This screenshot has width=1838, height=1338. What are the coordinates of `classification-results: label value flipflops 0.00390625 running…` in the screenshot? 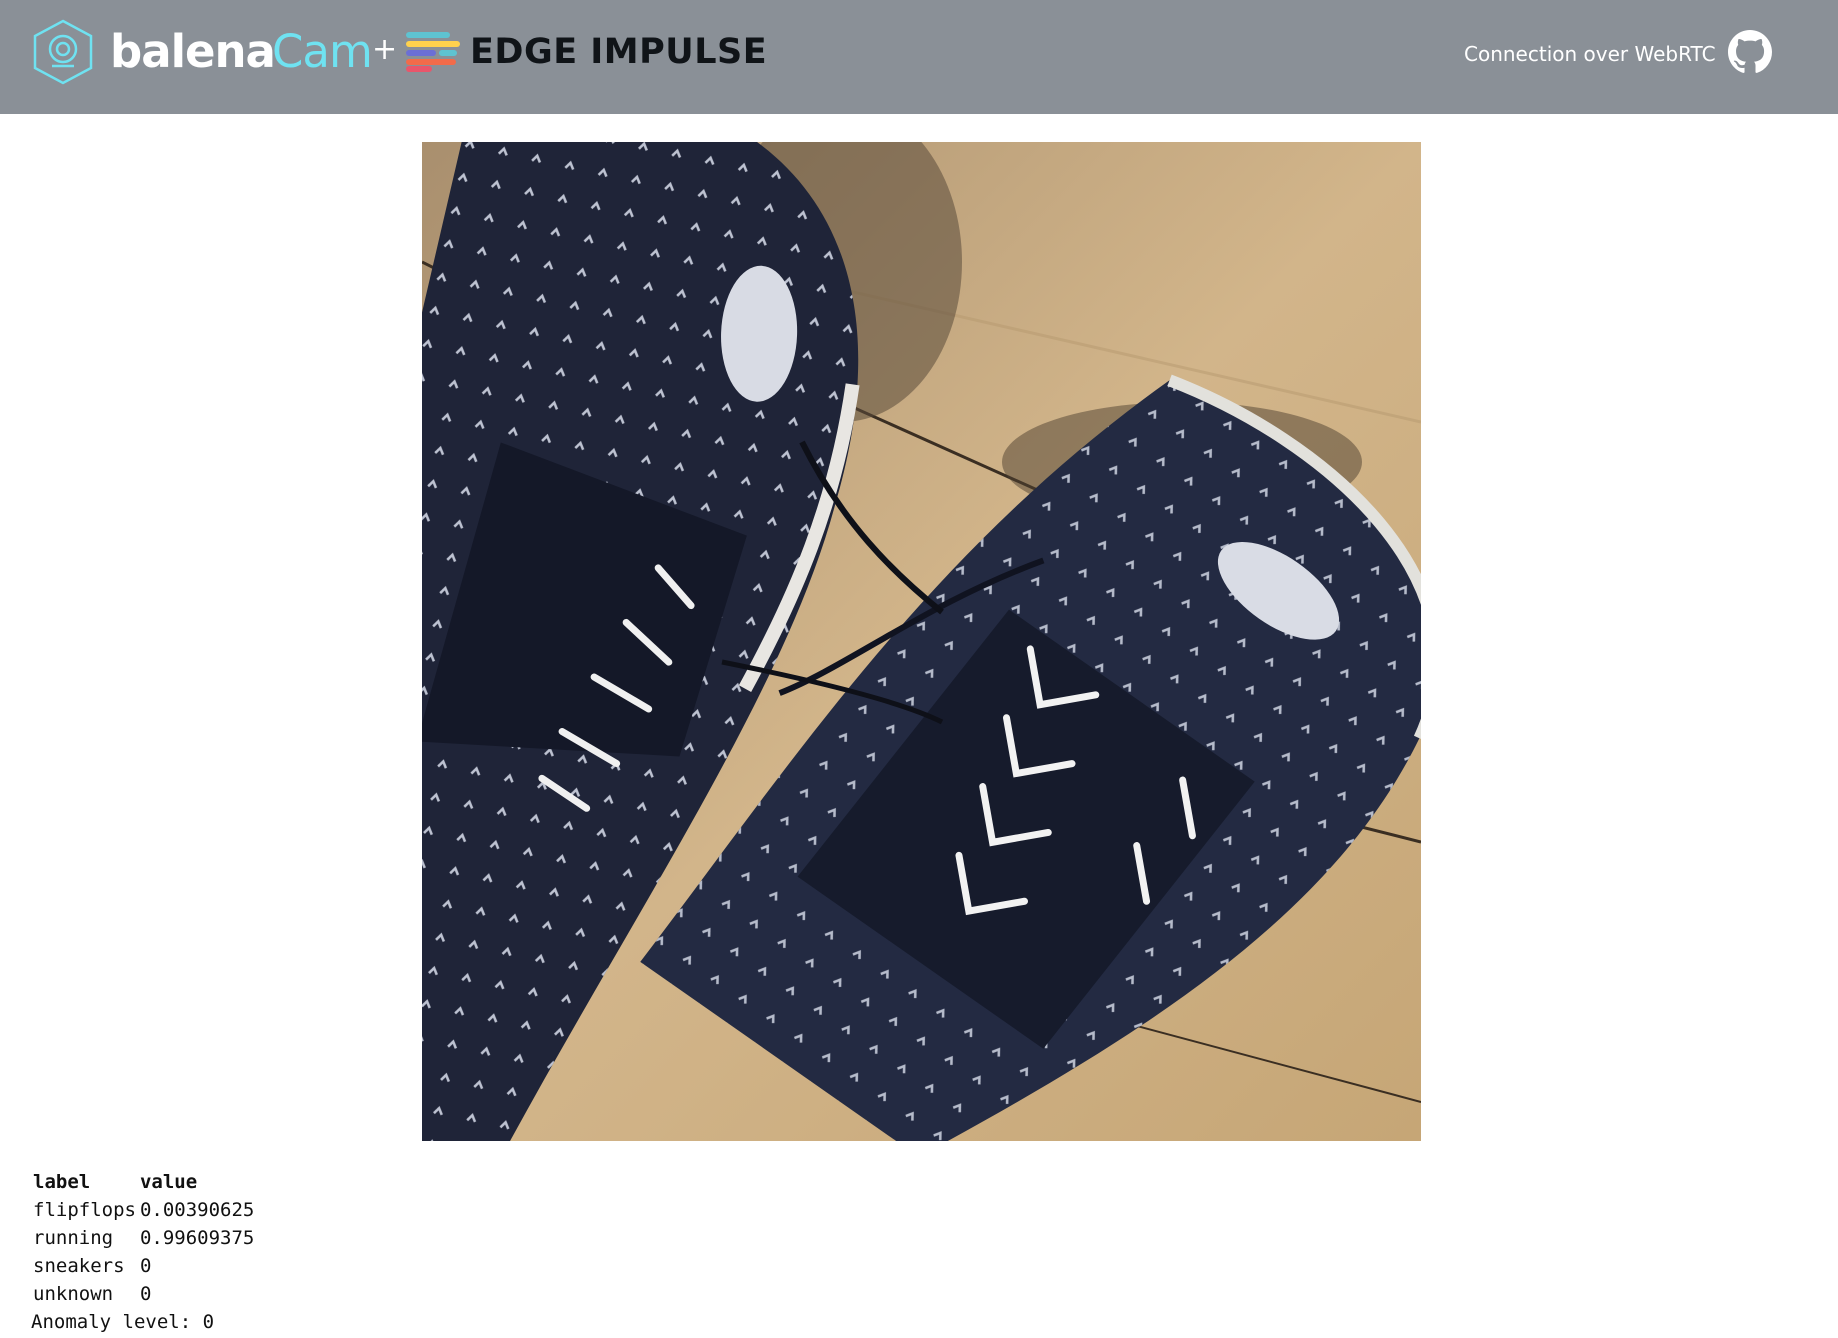 It's located at (144, 1252).